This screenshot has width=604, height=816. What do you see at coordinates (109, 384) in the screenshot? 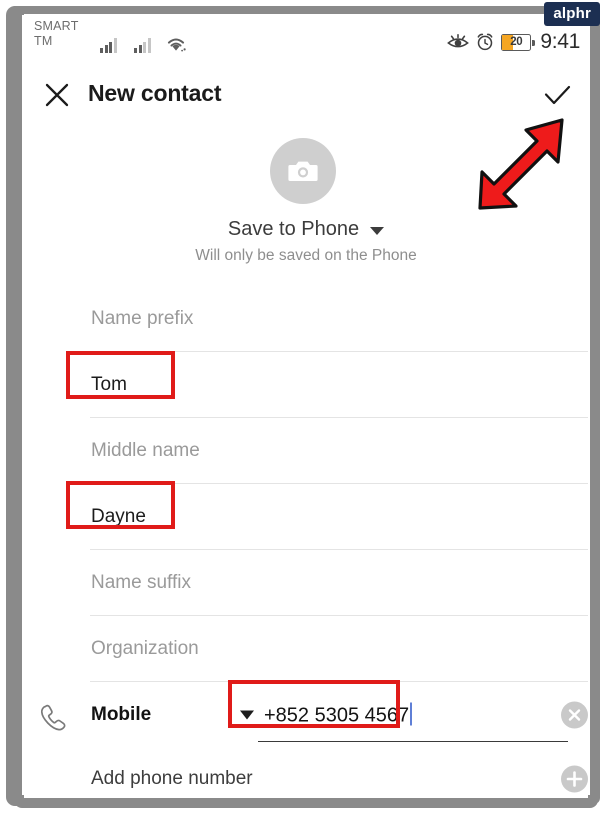
I see `field-first-name-value: Tom` at bounding box center [109, 384].